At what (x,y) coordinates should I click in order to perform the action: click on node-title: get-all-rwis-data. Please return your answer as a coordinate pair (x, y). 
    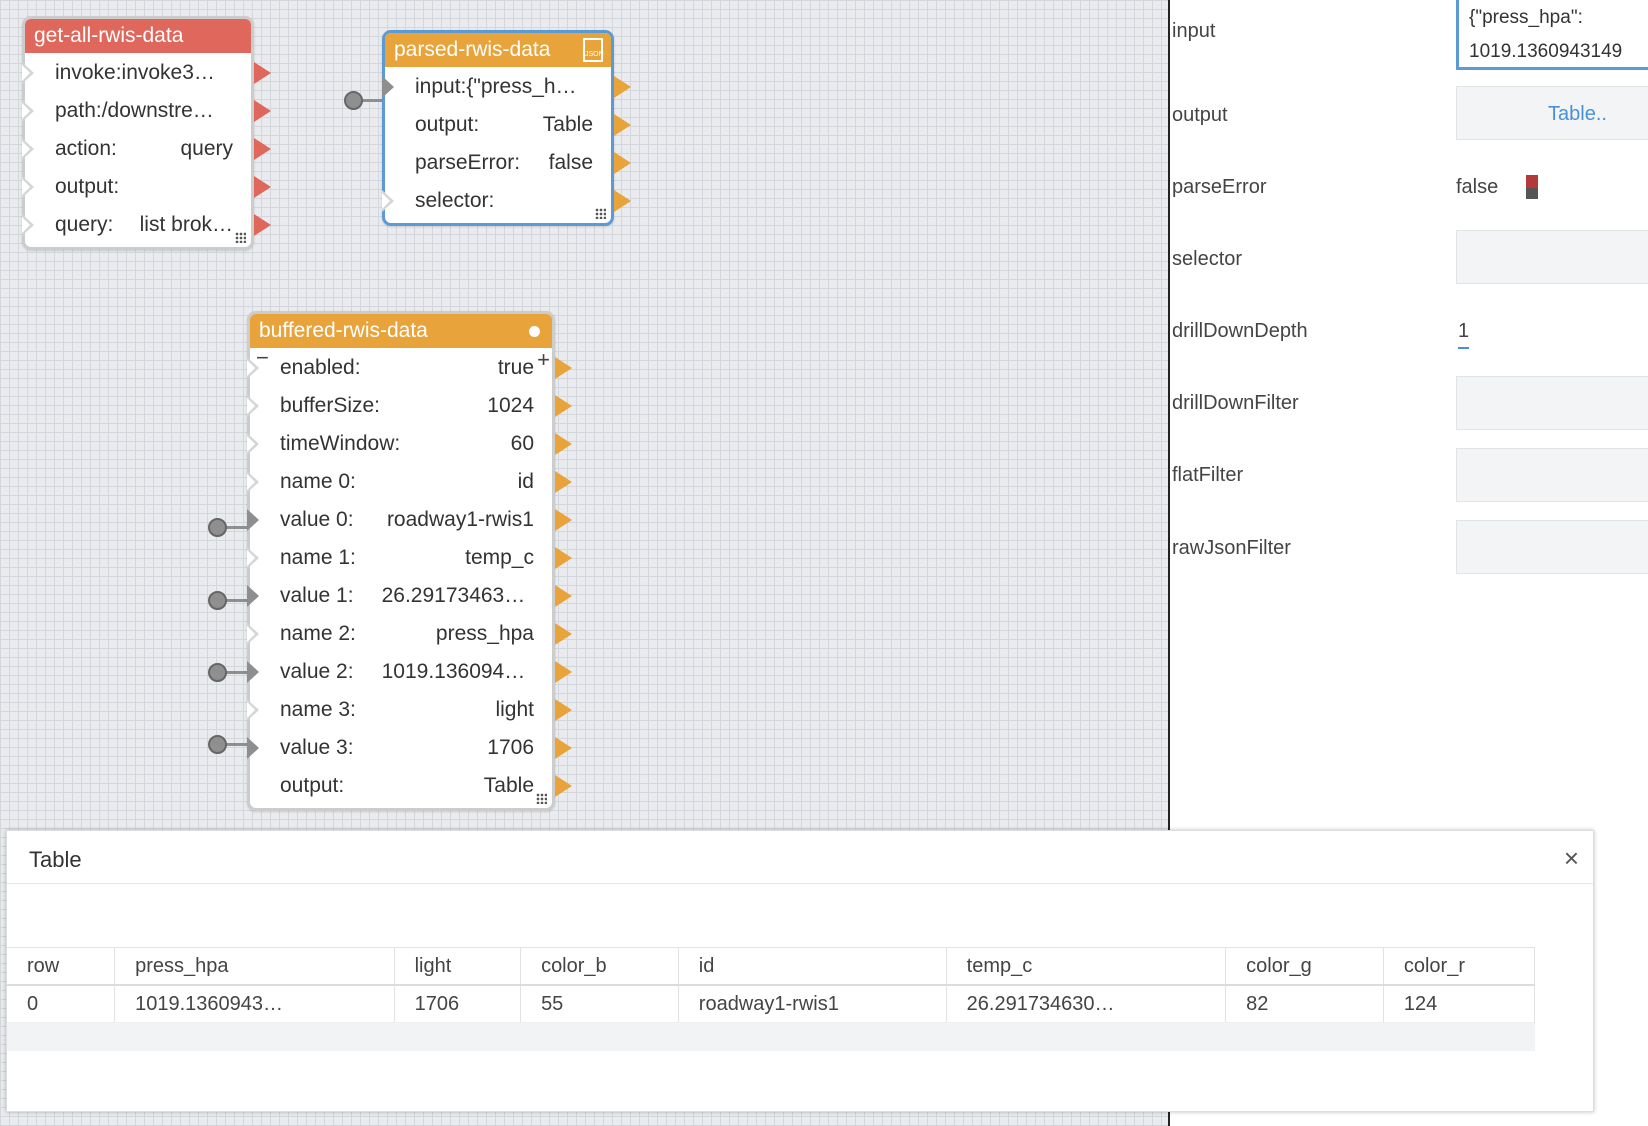
    Looking at the image, I should click on (138, 36).